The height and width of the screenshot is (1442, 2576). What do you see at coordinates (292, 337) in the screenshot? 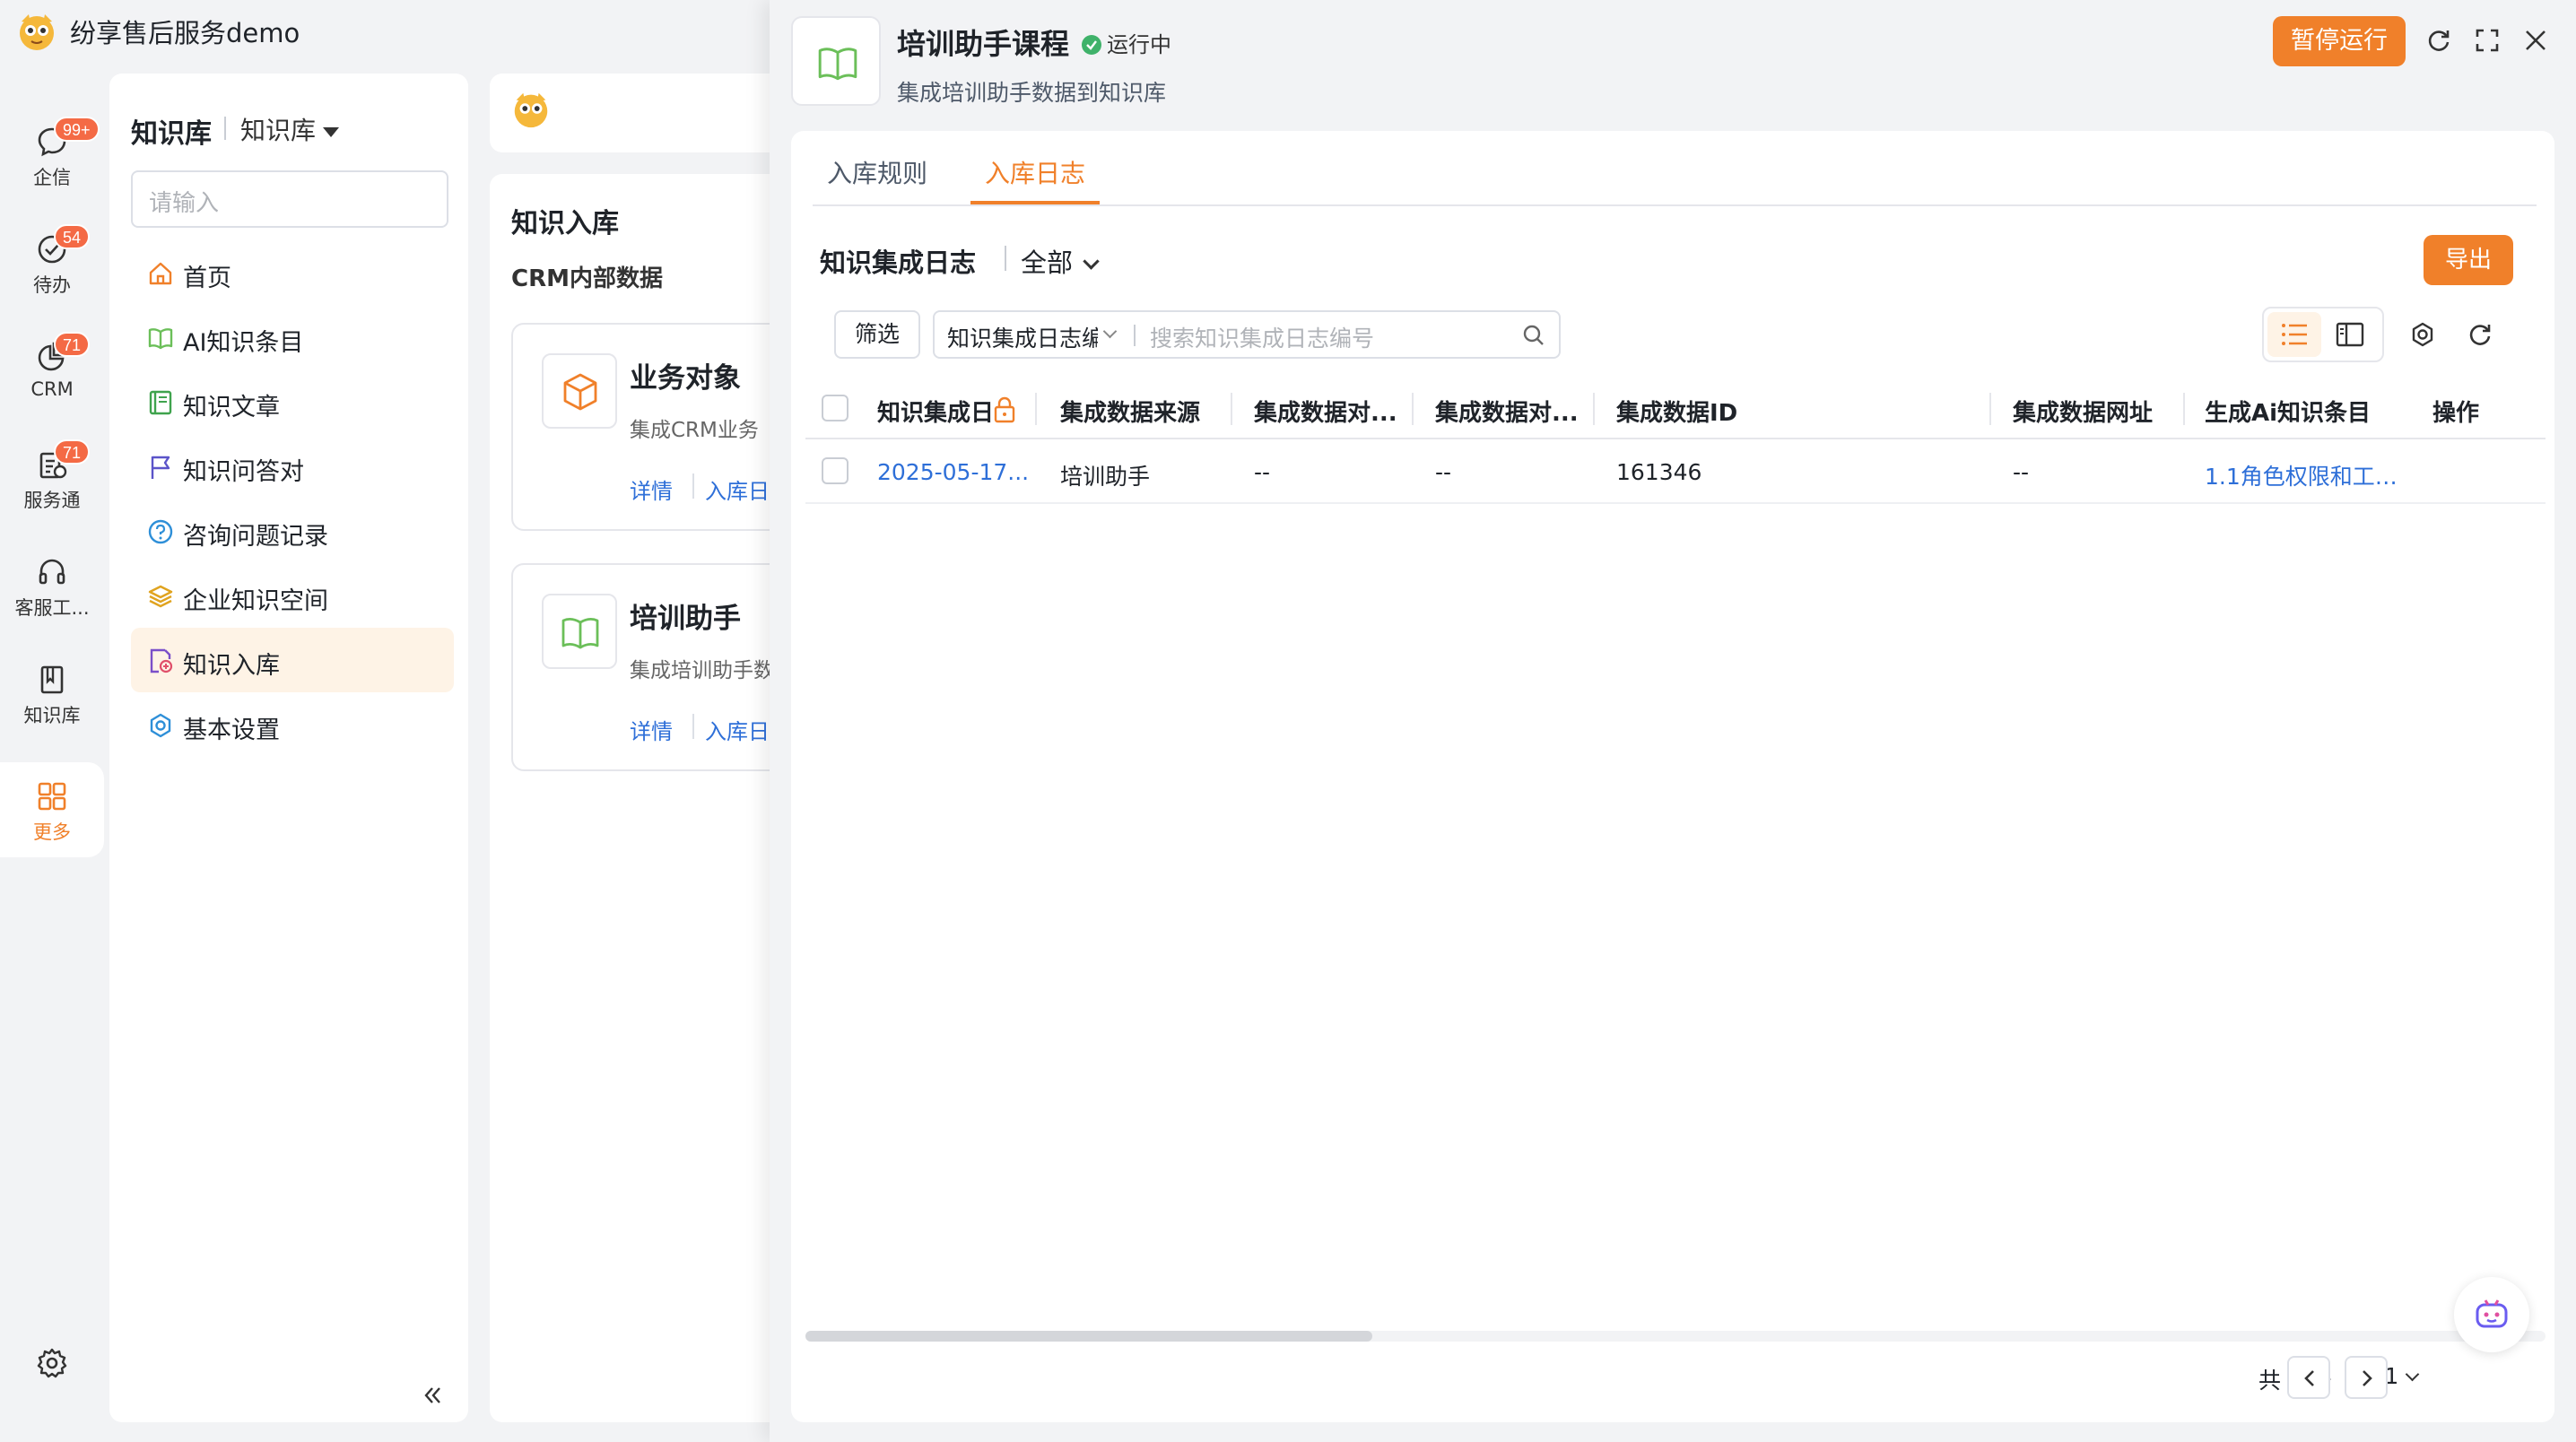
I see `menu-item-ai-knowledge: AI知识条目` at bounding box center [292, 337].